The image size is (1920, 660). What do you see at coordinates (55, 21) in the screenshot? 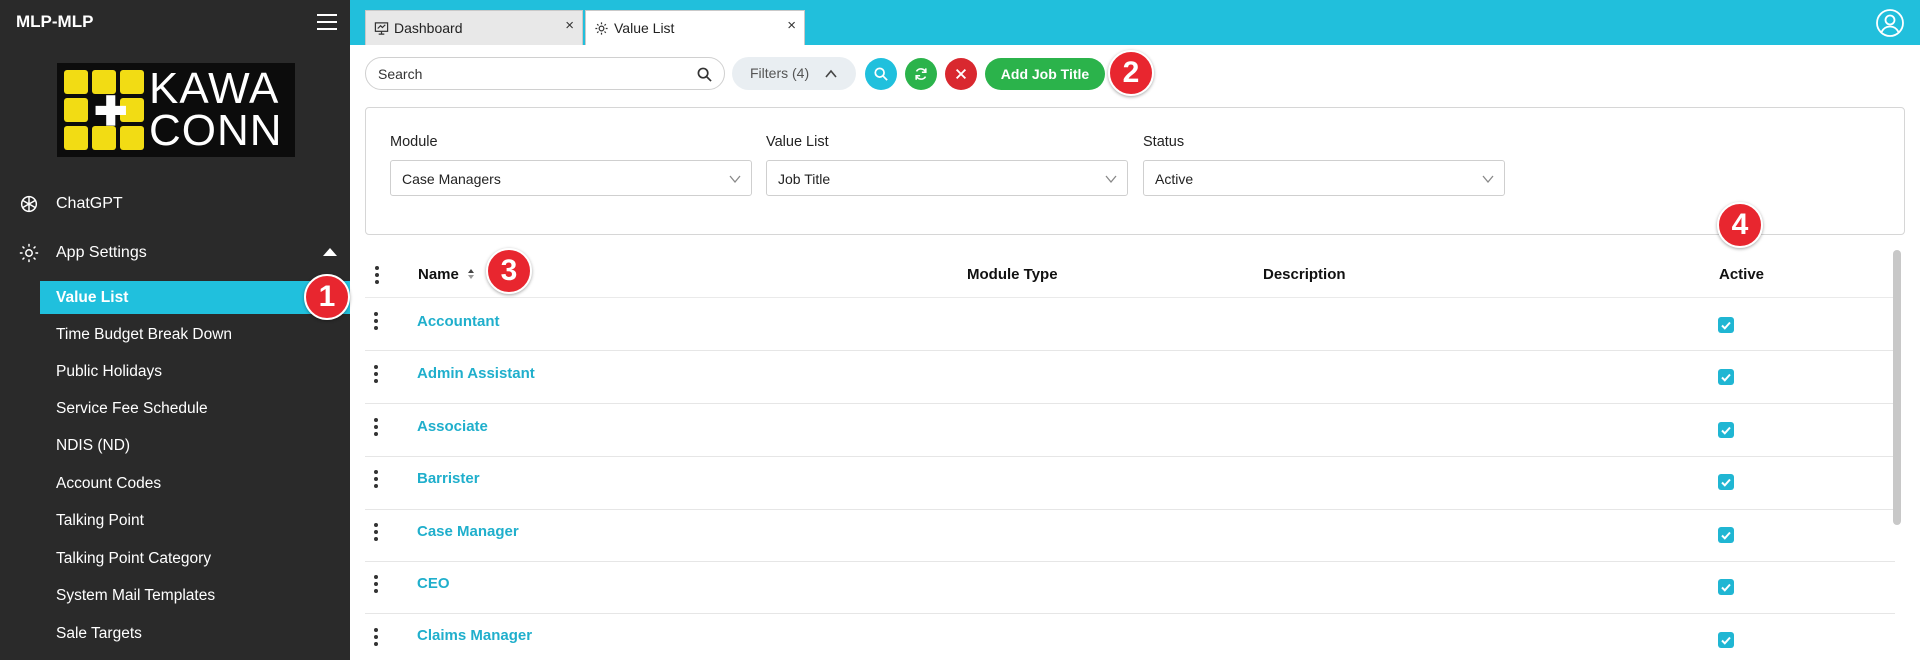
I see `app-title: MLP-MLP` at bounding box center [55, 21].